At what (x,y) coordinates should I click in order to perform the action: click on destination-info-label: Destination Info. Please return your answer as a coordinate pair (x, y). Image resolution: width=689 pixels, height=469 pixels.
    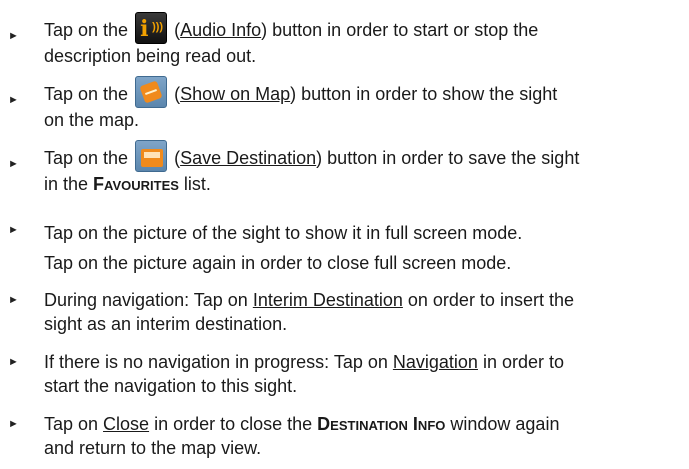
    Looking at the image, I should click on (381, 424).